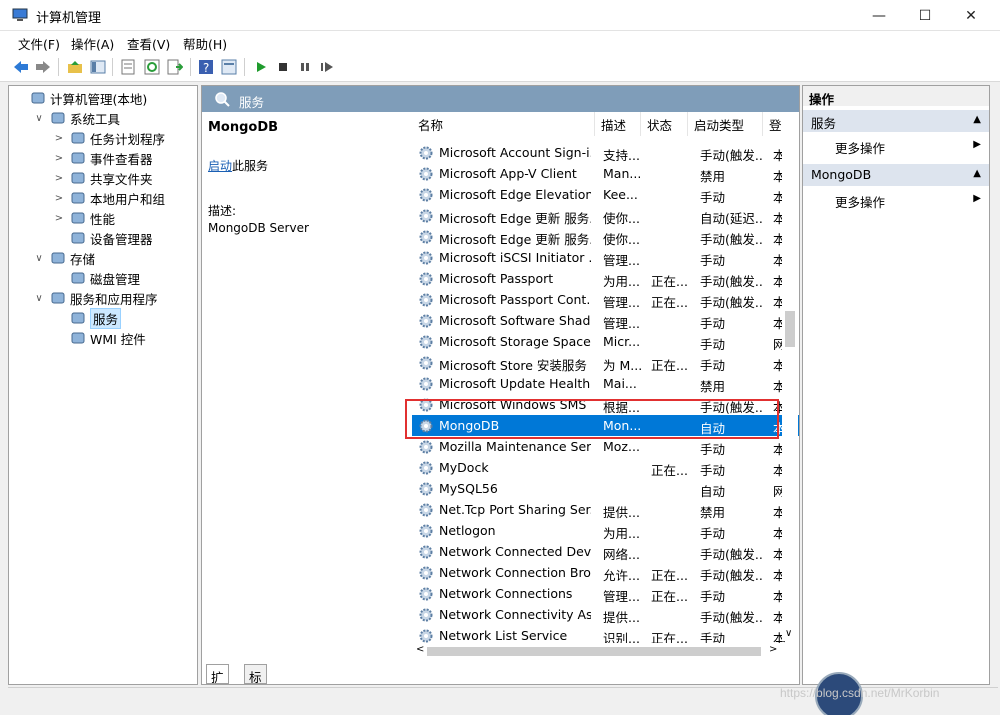 This screenshot has height=715, width=1000. Describe the element at coordinates (75, 67) in the screenshot. I see `up-folder-icon` at that location.